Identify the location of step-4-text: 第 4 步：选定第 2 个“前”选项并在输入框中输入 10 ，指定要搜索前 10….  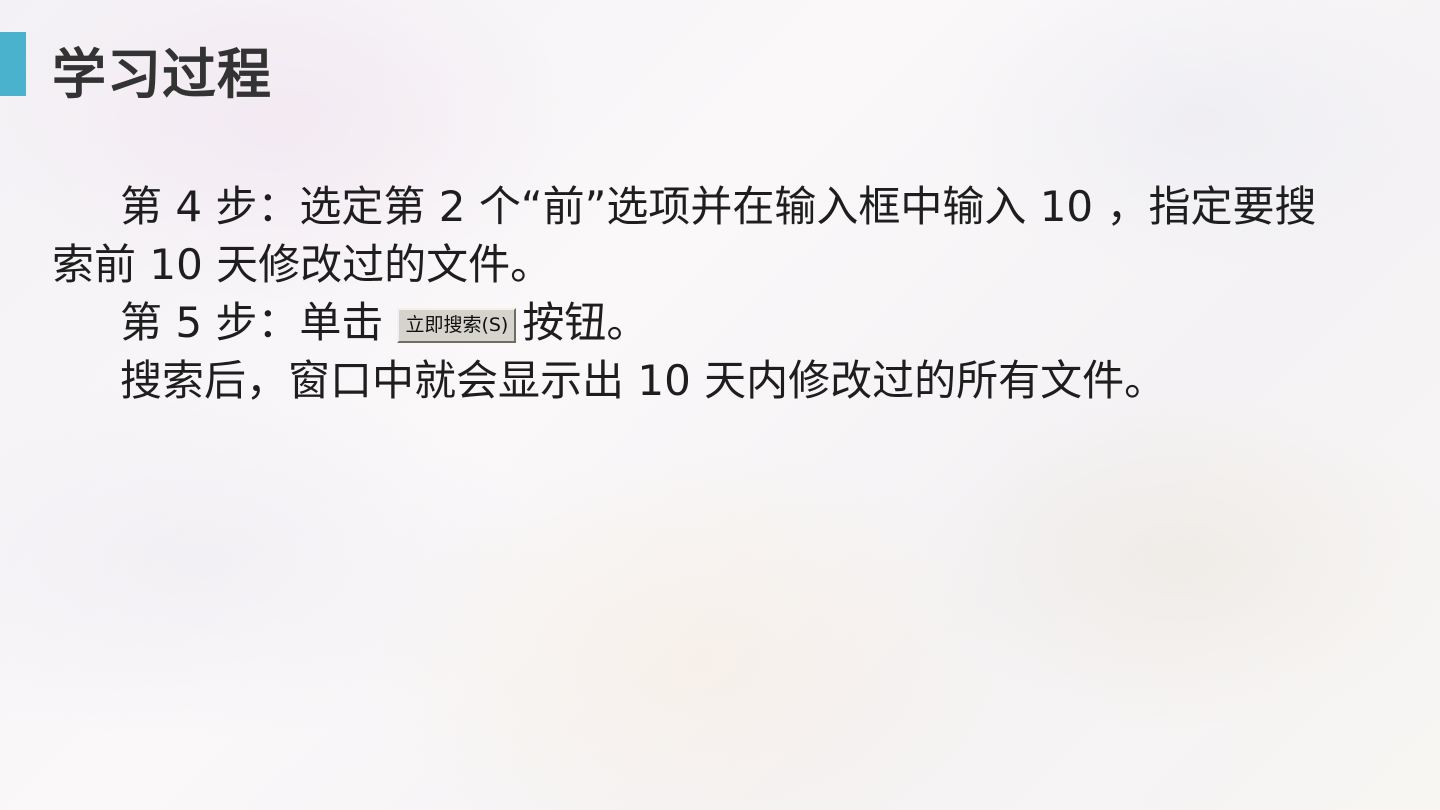
(684, 235).